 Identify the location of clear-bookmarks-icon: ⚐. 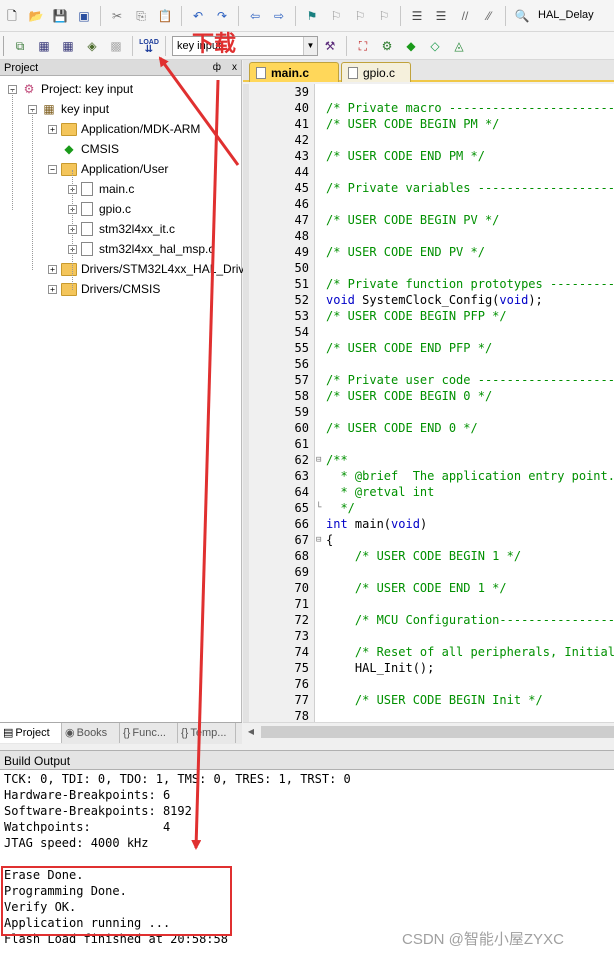
(384, 16).